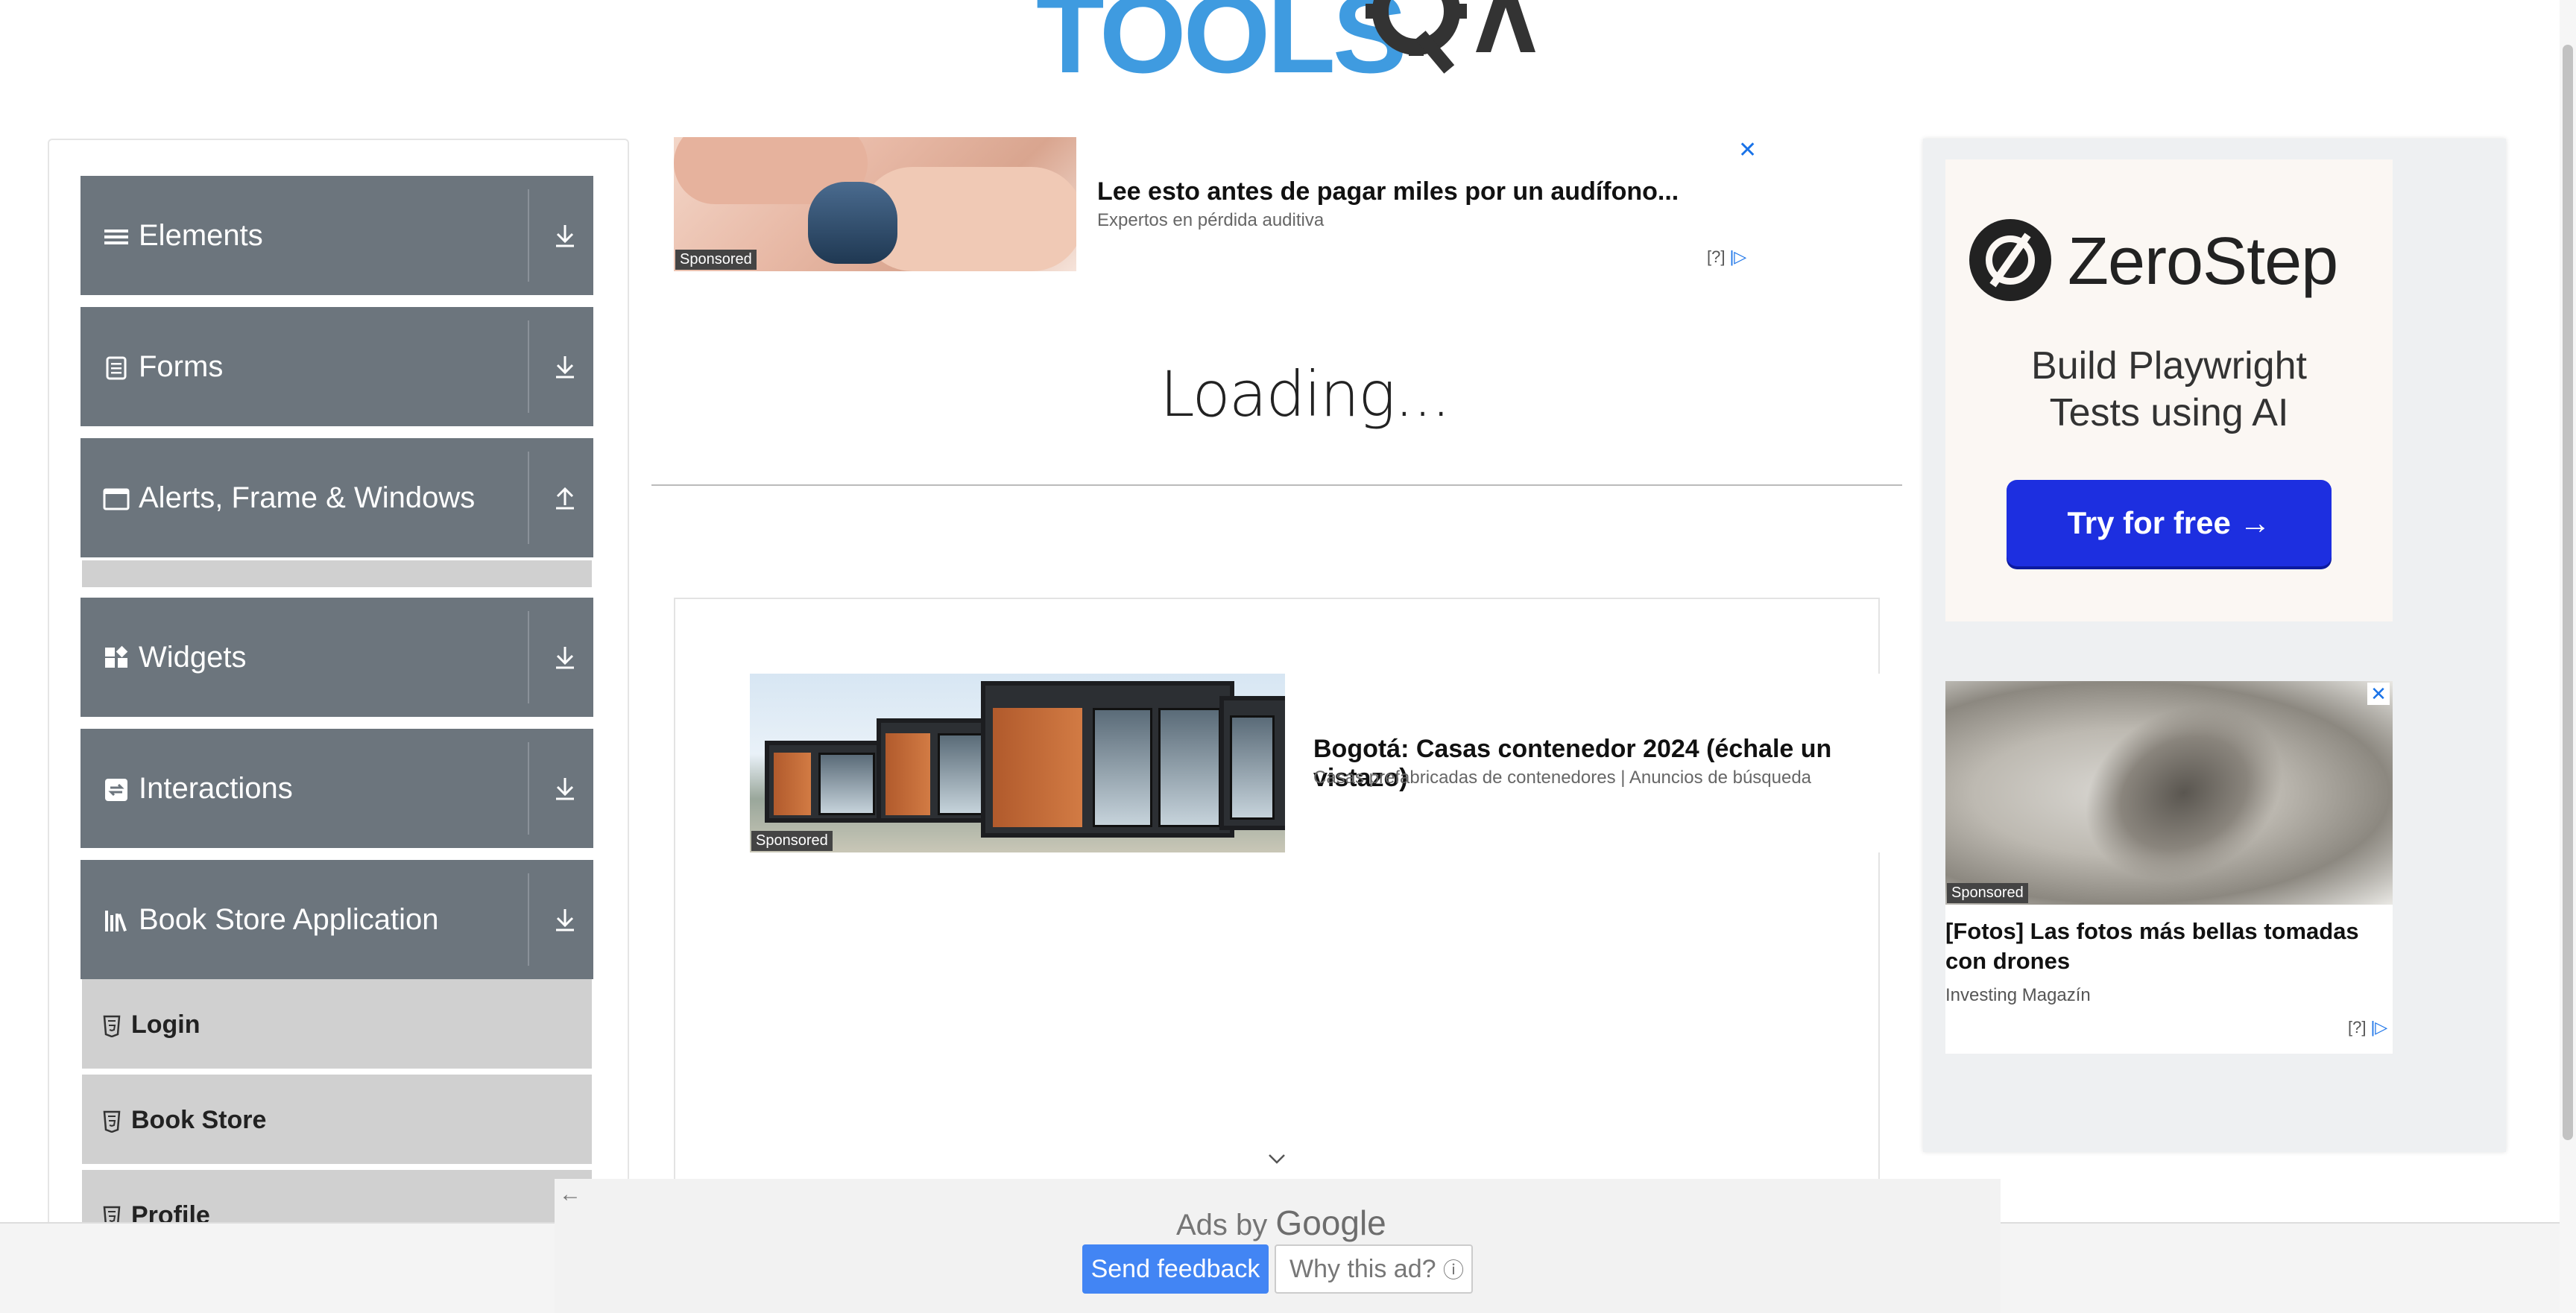 The width and height of the screenshot is (2576, 1313). Describe the element at coordinates (2169, 365) in the screenshot. I see `tagline-line: Build Playwright` at that location.